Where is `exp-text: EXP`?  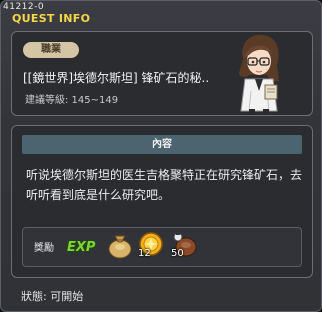
exp-text: EXP is located at coordinates (81, 247).